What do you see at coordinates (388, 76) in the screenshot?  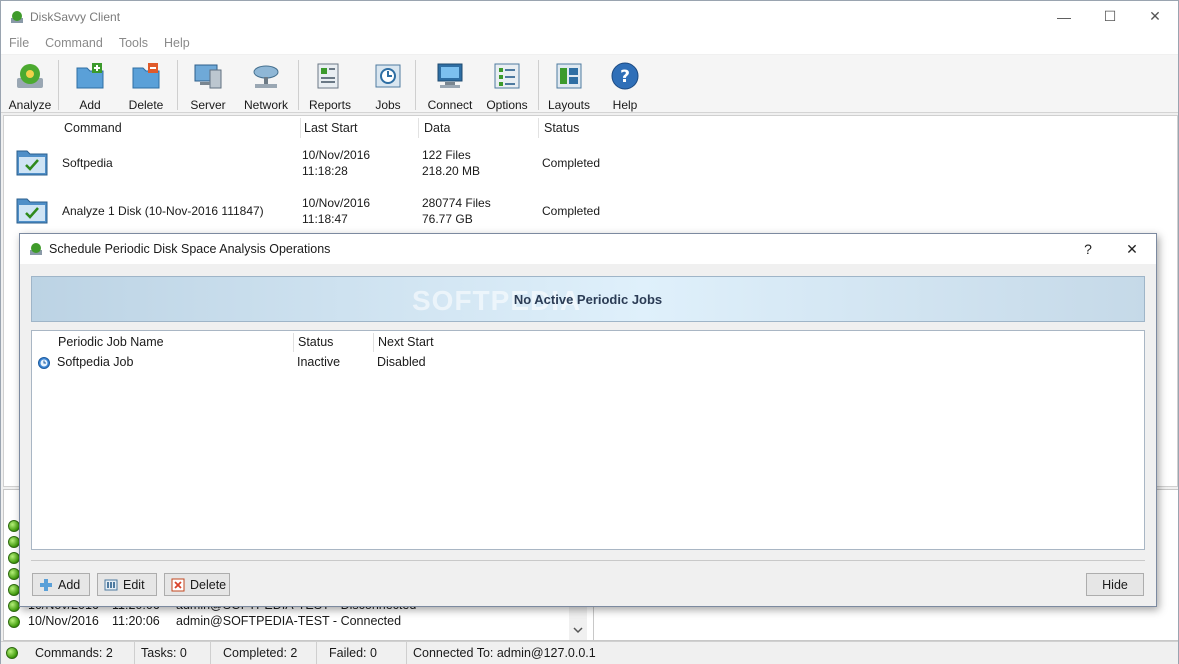 I see `jobs-icon` at bounding box center [388, 76].